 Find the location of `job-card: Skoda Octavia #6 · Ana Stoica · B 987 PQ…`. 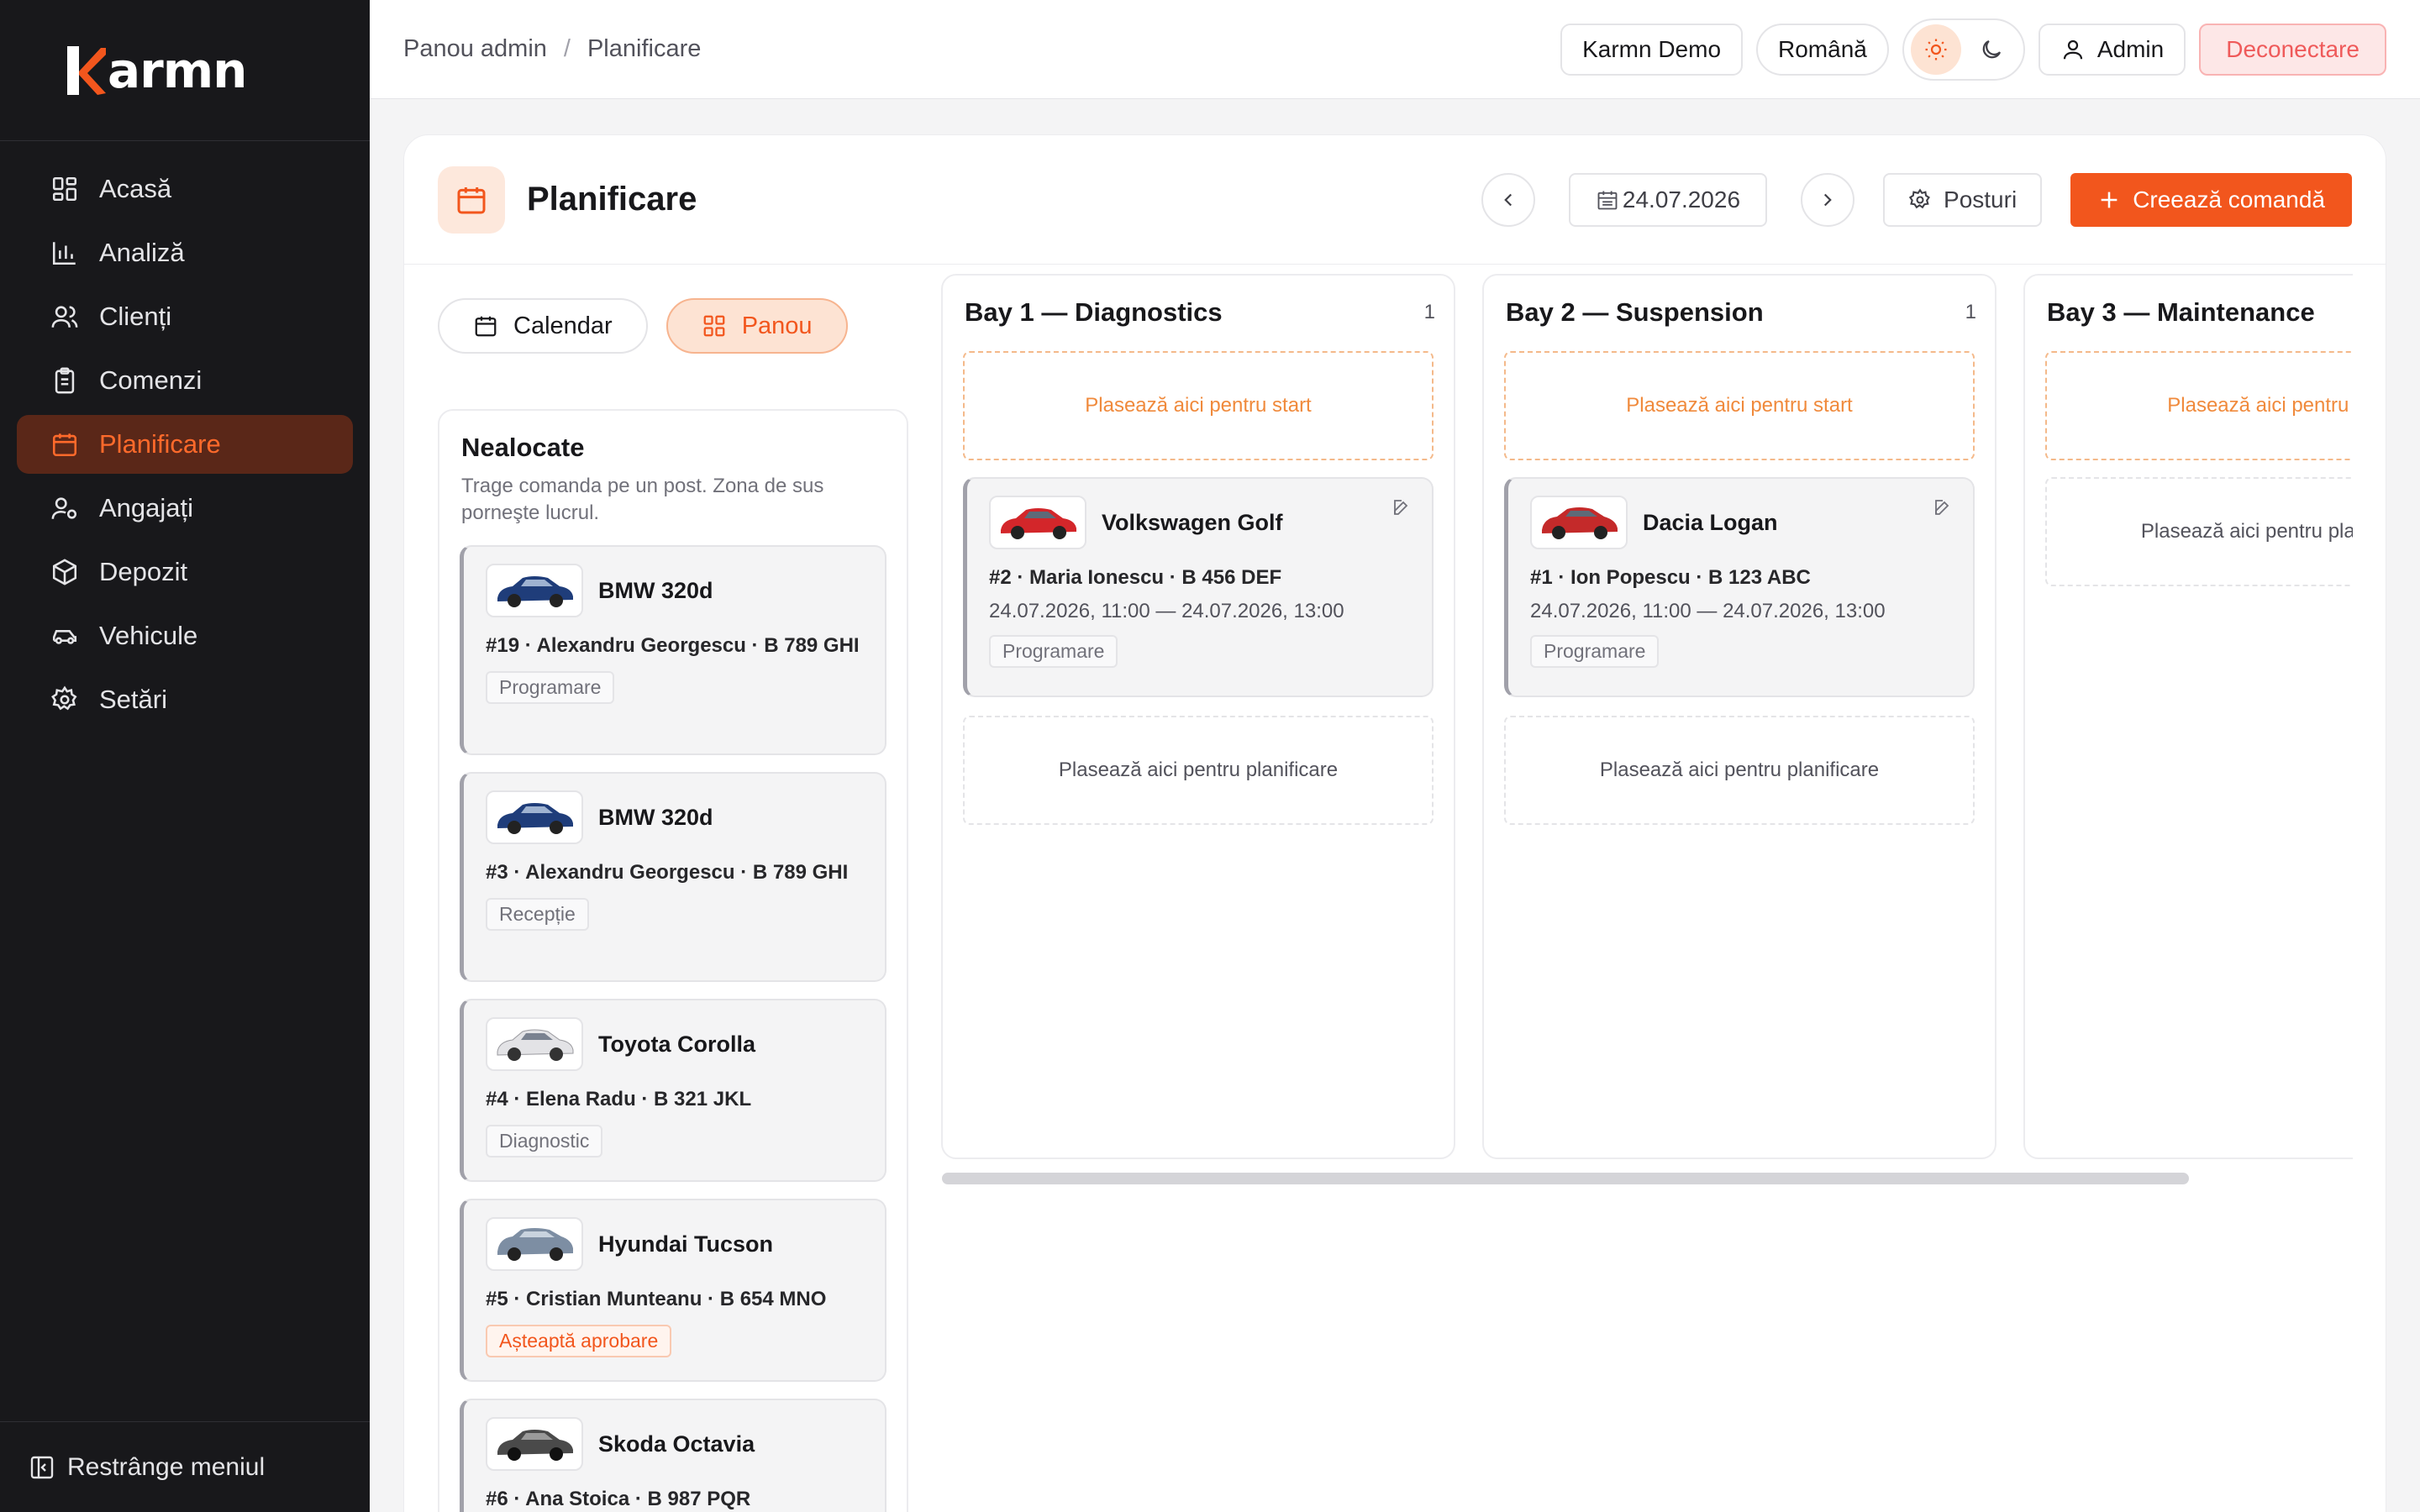

job-card: Skoda Octavia #6 · Ana Stoica · B 987 PQ… is located at coordinates (673, 1455).